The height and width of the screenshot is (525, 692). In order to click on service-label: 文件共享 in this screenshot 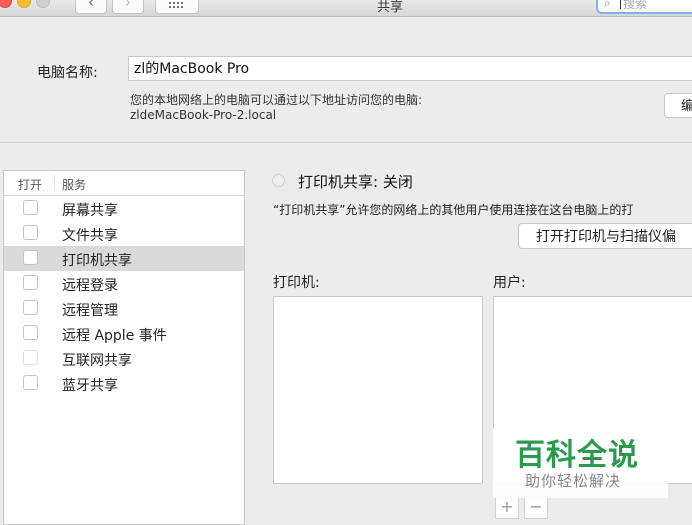, I will do `click(90, 236)`.